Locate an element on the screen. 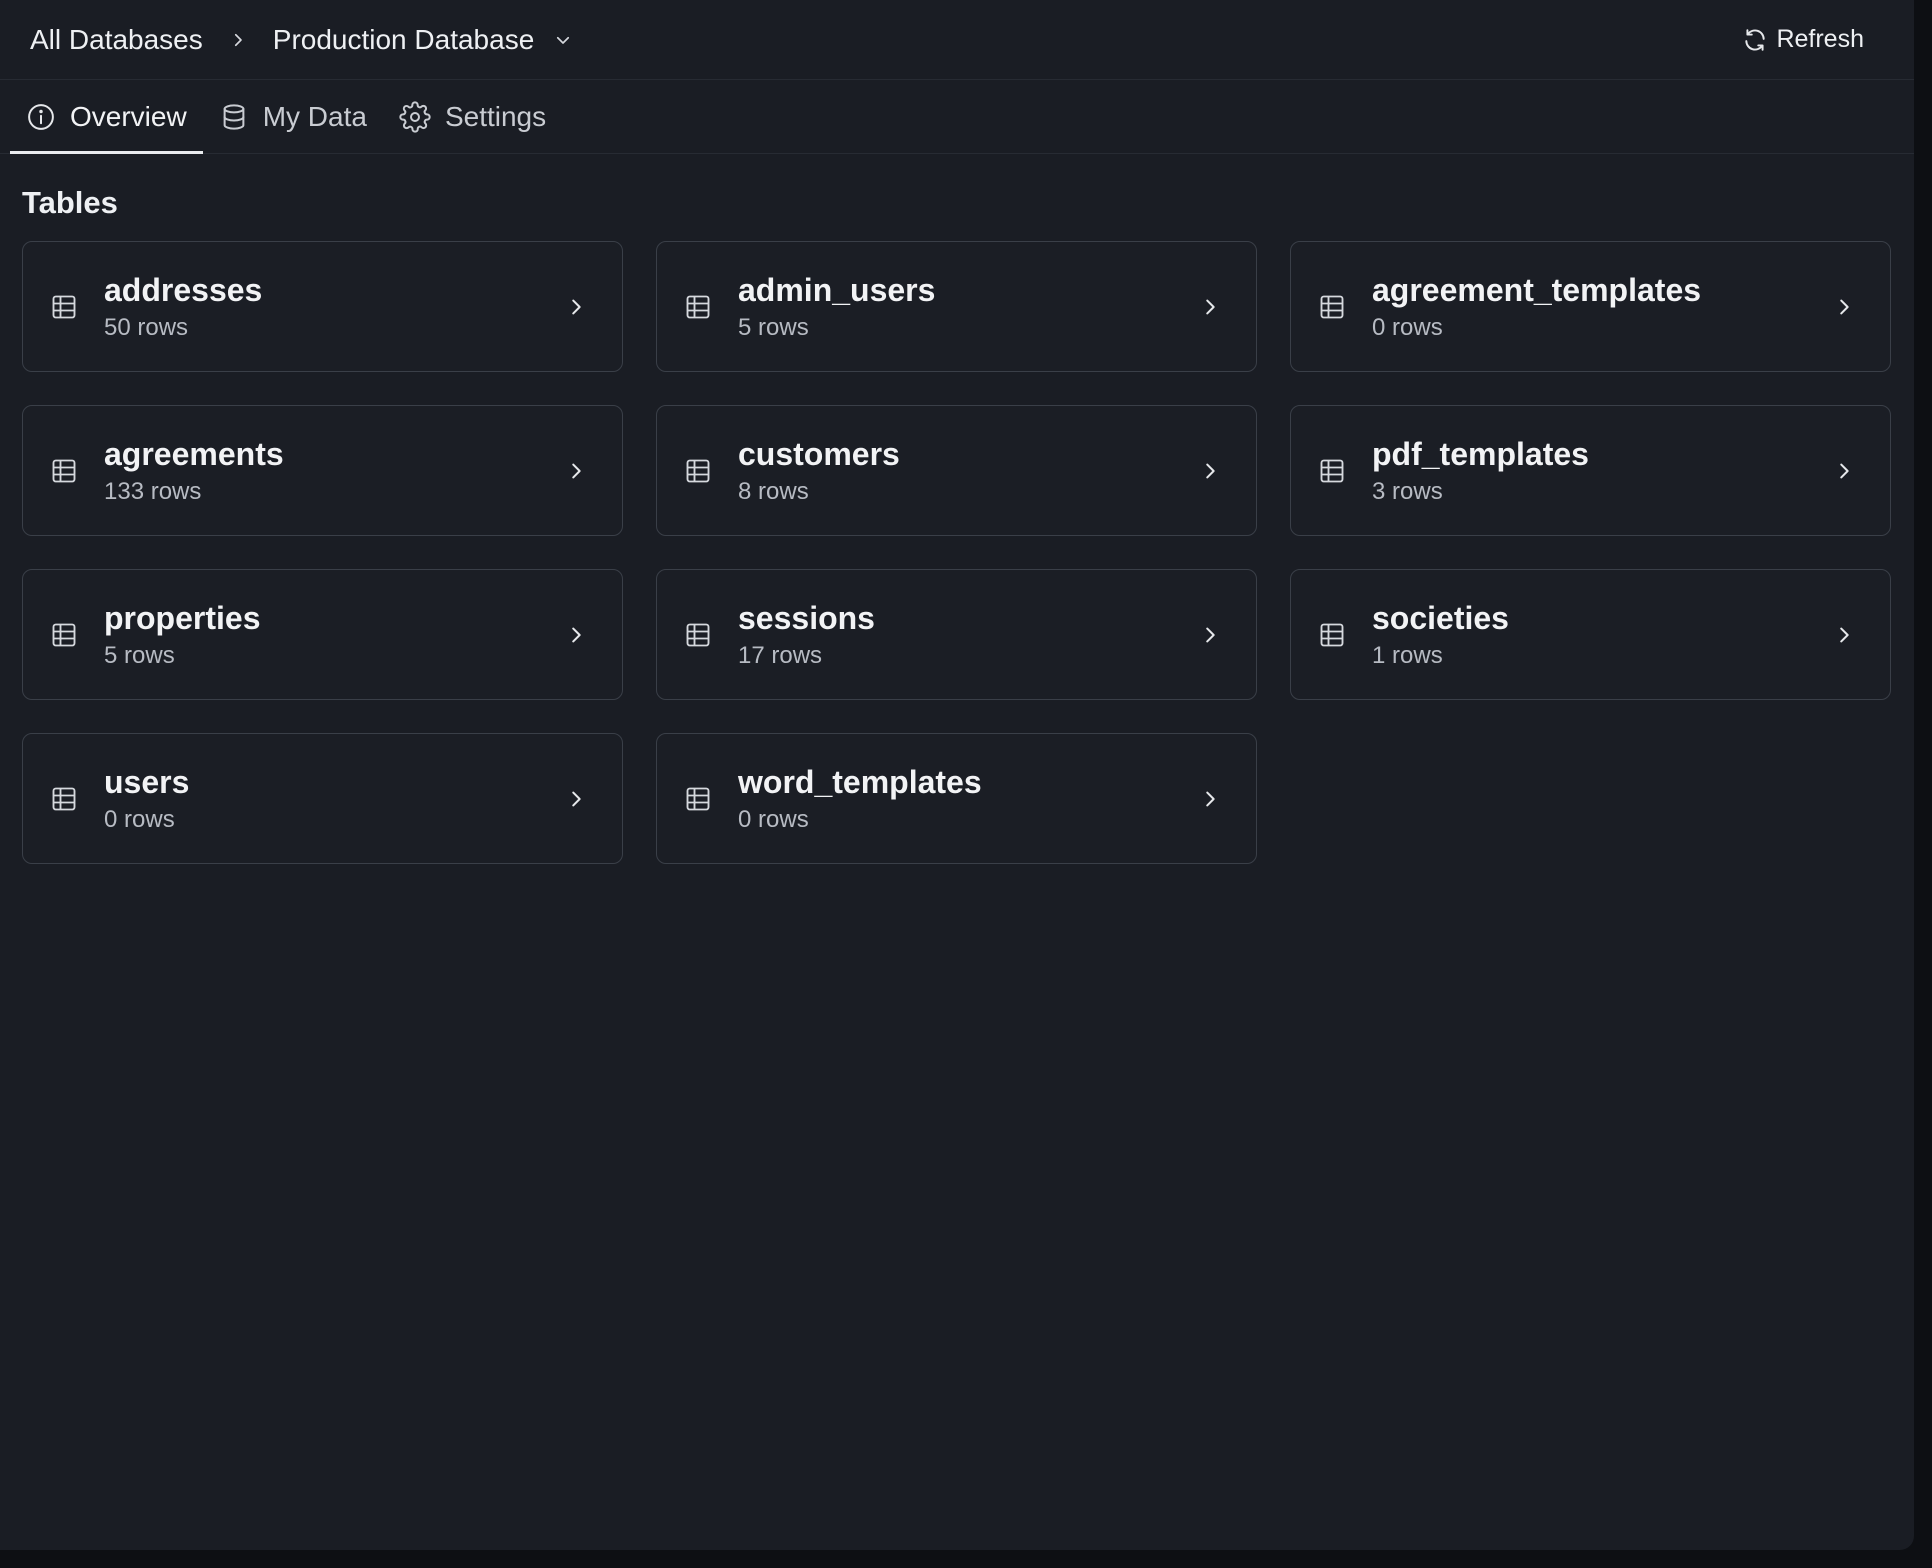  tab-label: Overview is located at coordinates (128, 116).